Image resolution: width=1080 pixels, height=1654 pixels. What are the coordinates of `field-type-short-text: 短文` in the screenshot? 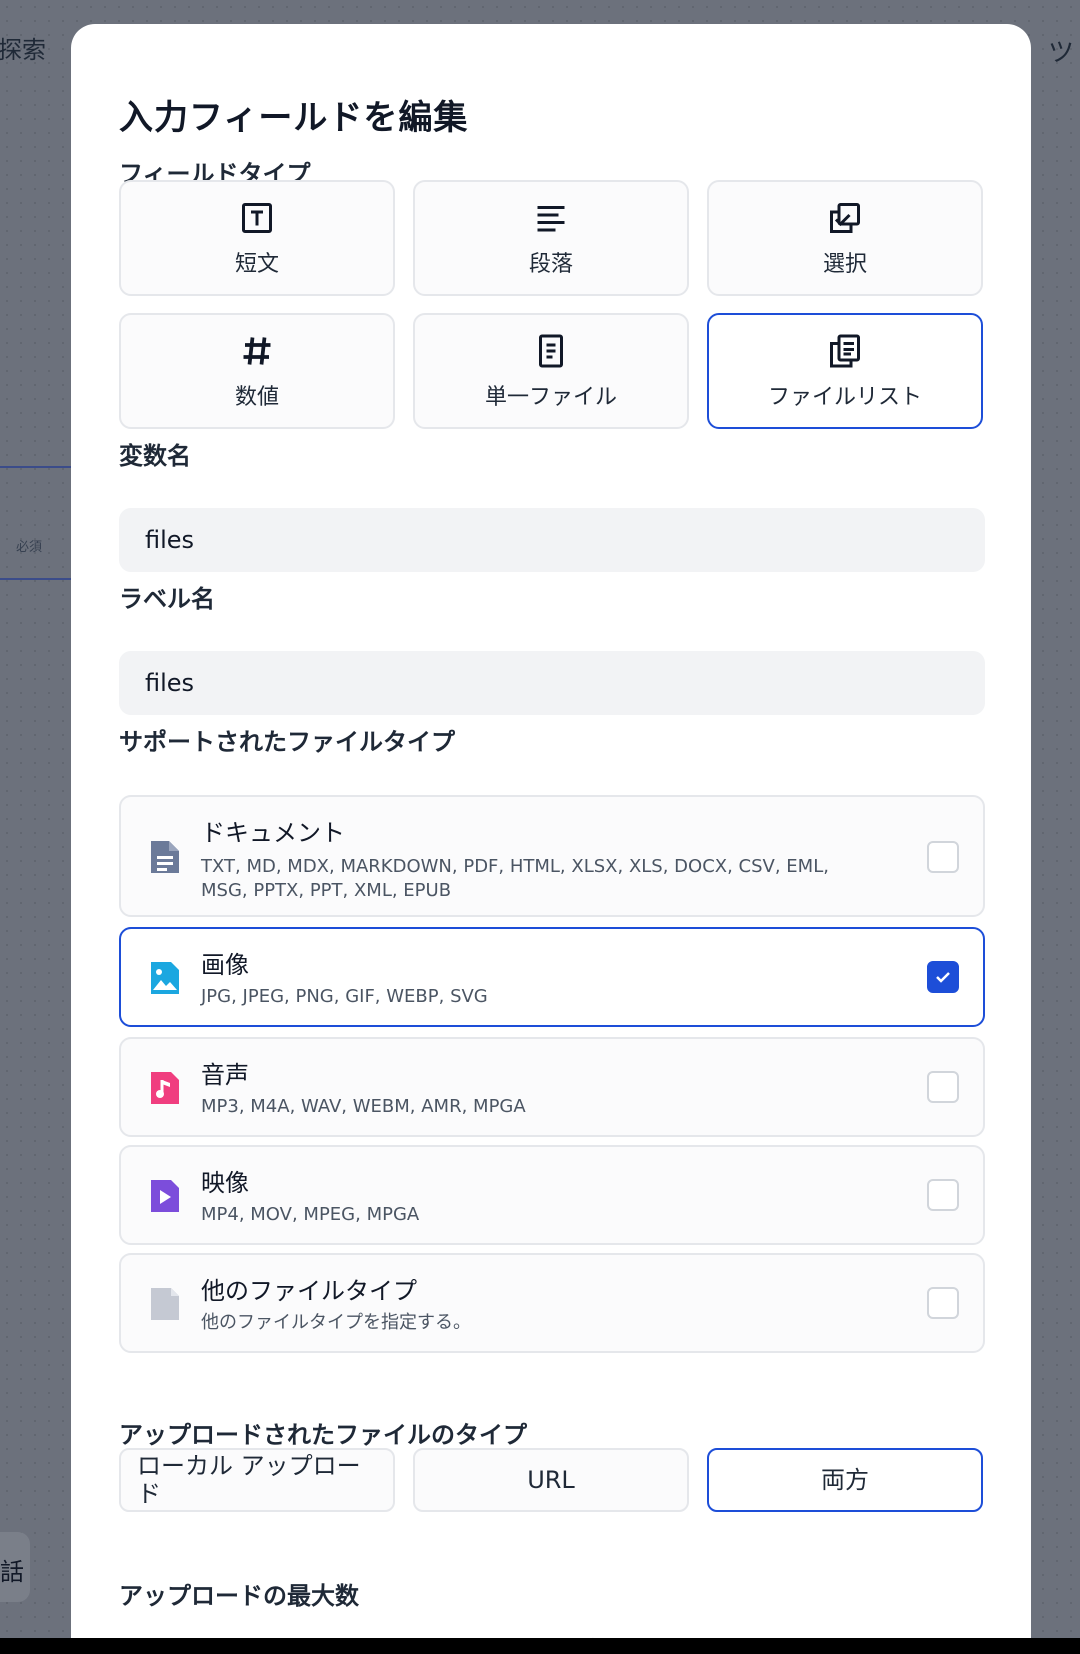 It's located at (257, 238).